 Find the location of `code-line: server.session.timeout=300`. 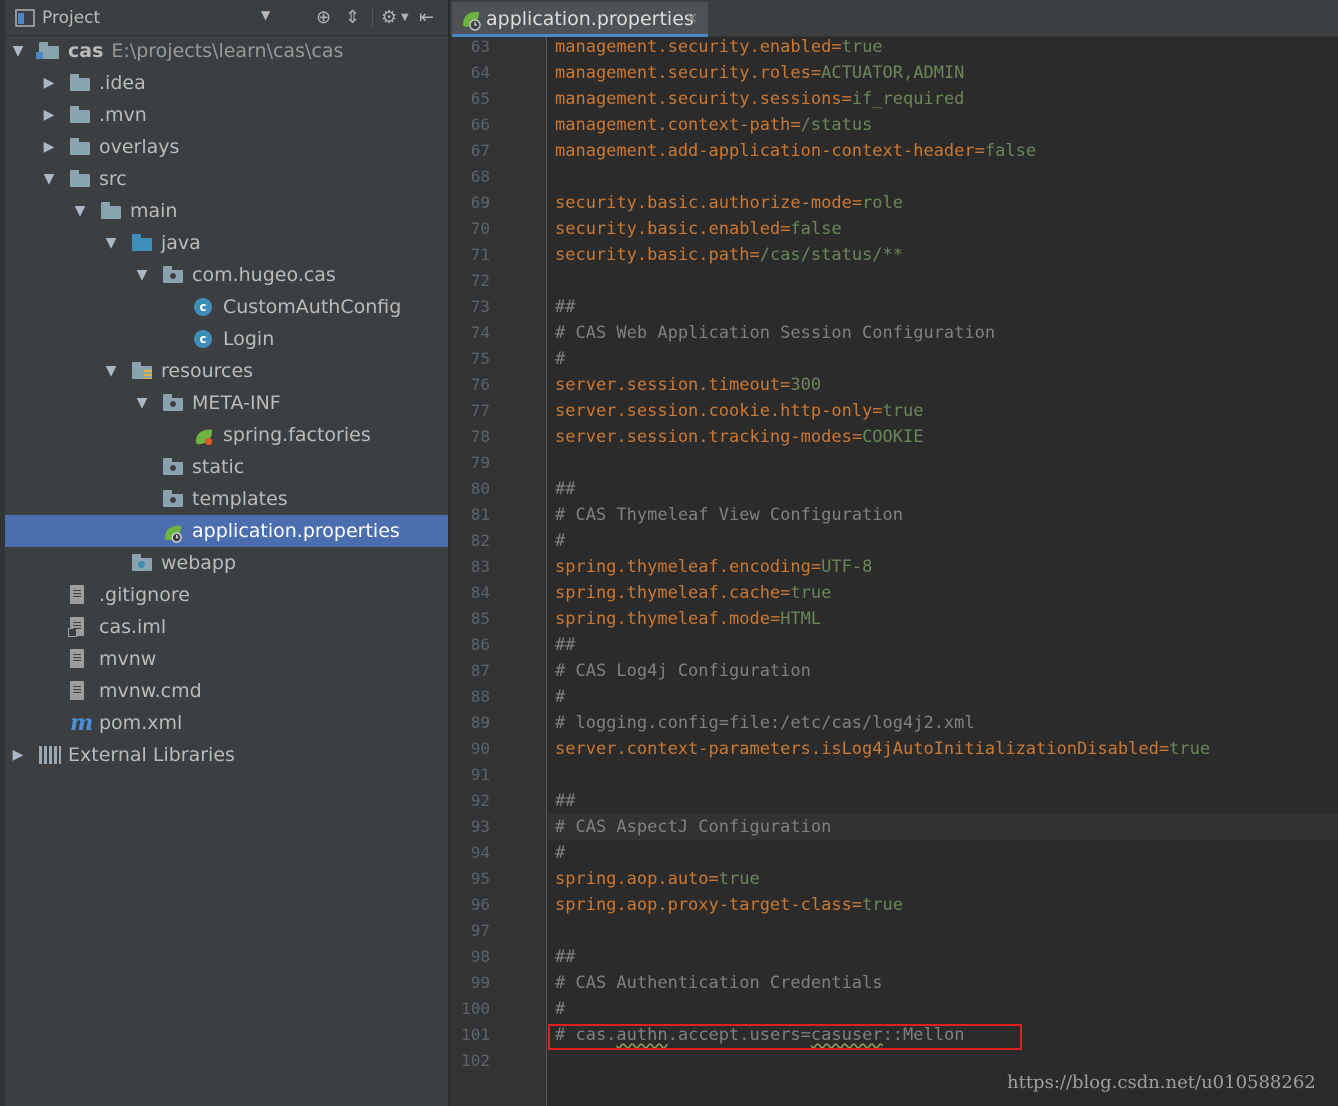

code-line: server.session.timeout=300 is located at coordinates (688, 385).